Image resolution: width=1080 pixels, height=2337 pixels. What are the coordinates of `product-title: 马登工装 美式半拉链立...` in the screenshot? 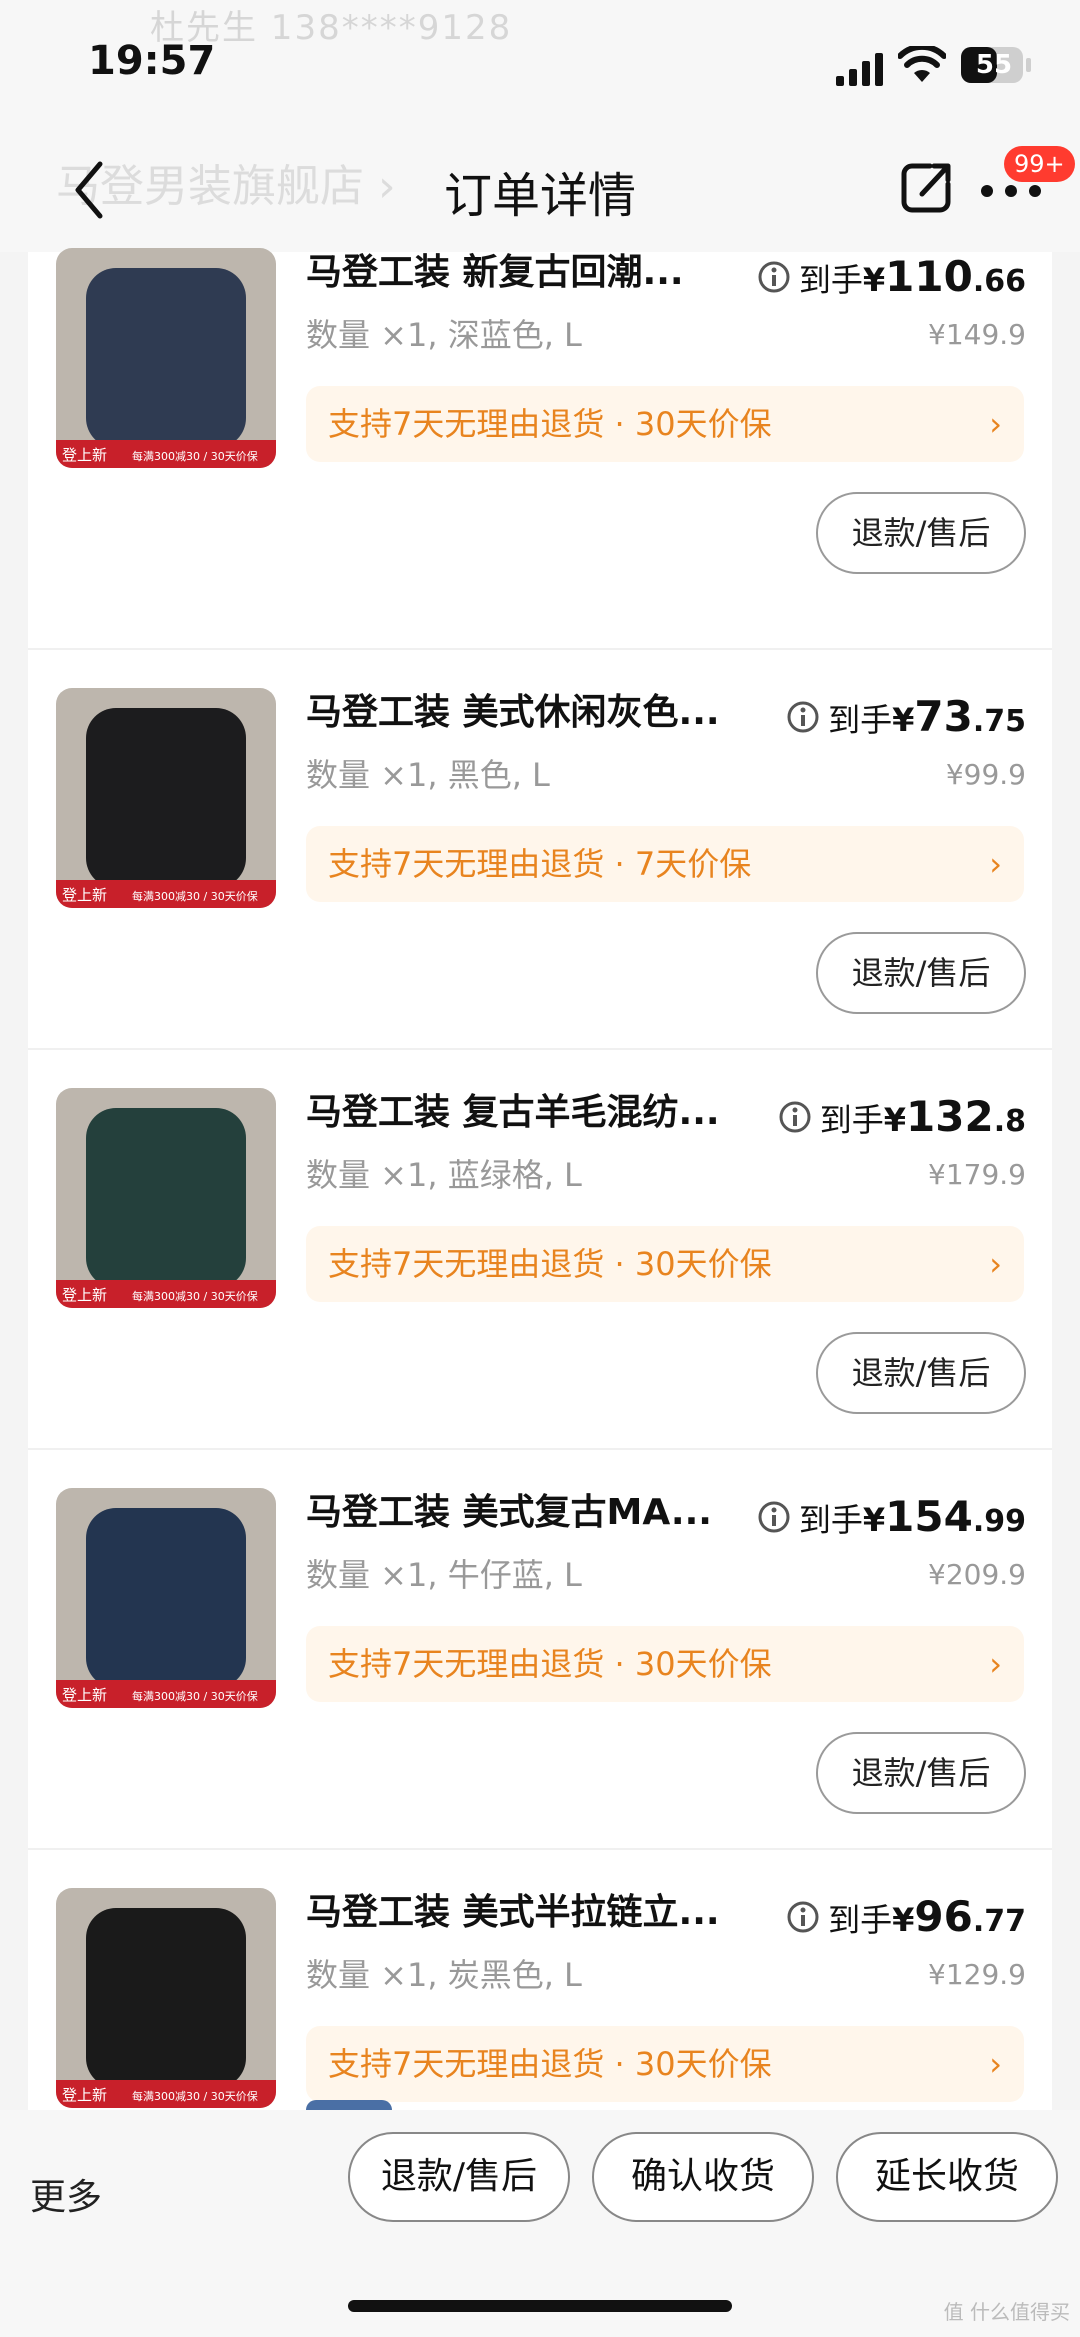 It's located at (541, 1913).